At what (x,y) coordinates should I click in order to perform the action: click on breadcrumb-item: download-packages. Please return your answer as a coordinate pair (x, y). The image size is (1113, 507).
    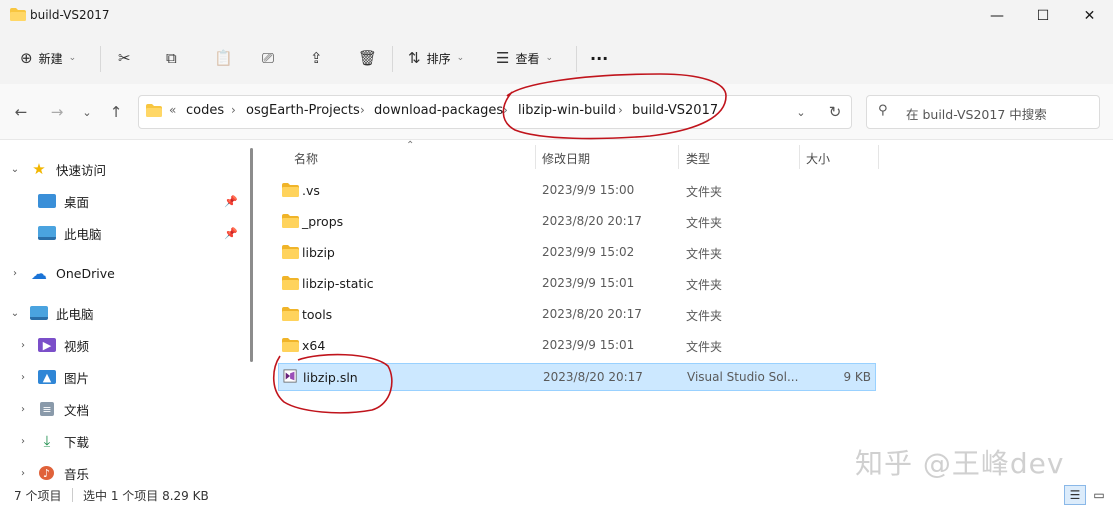
    Looking at the image, I should click on (438, 110).